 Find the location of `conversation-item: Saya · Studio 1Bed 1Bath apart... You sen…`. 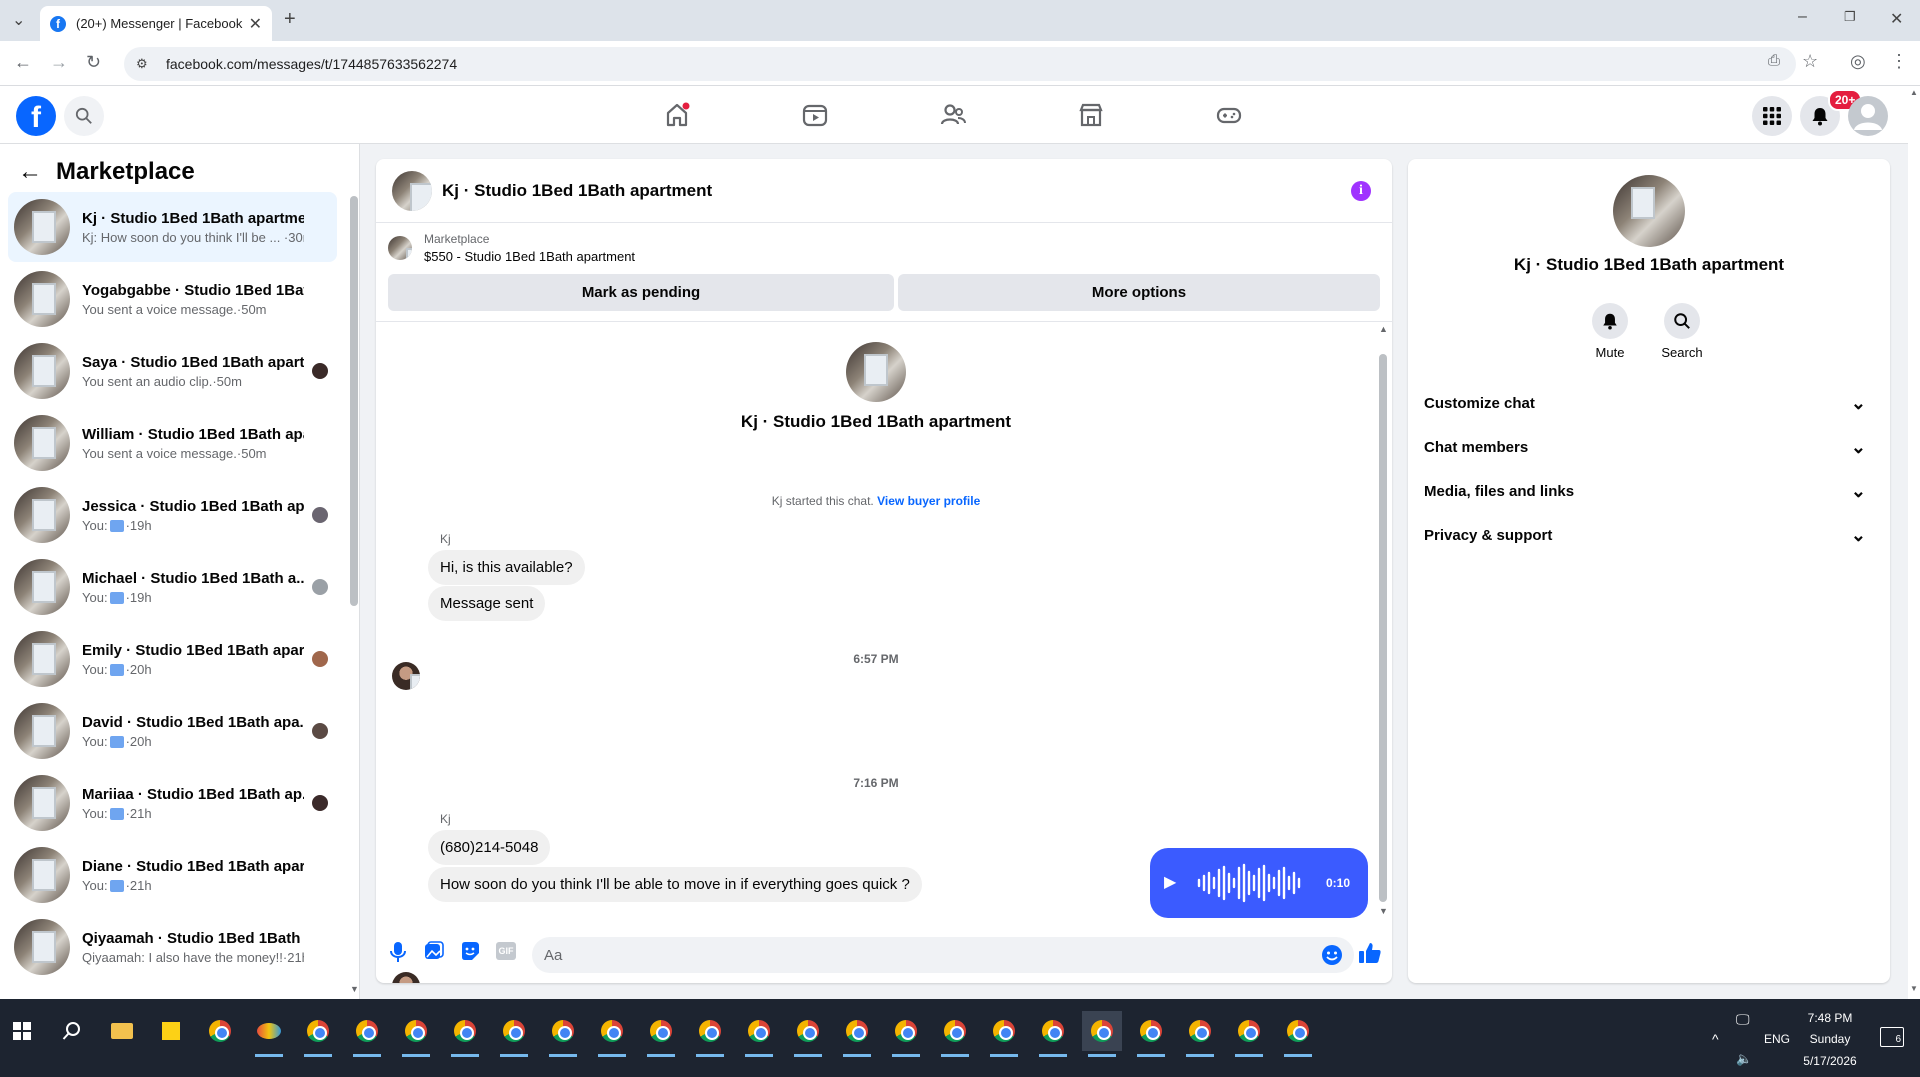

conversation-item: Saya · Studio 1Bed 1Bath apart... You sen… is located at coordinates (172, 371).